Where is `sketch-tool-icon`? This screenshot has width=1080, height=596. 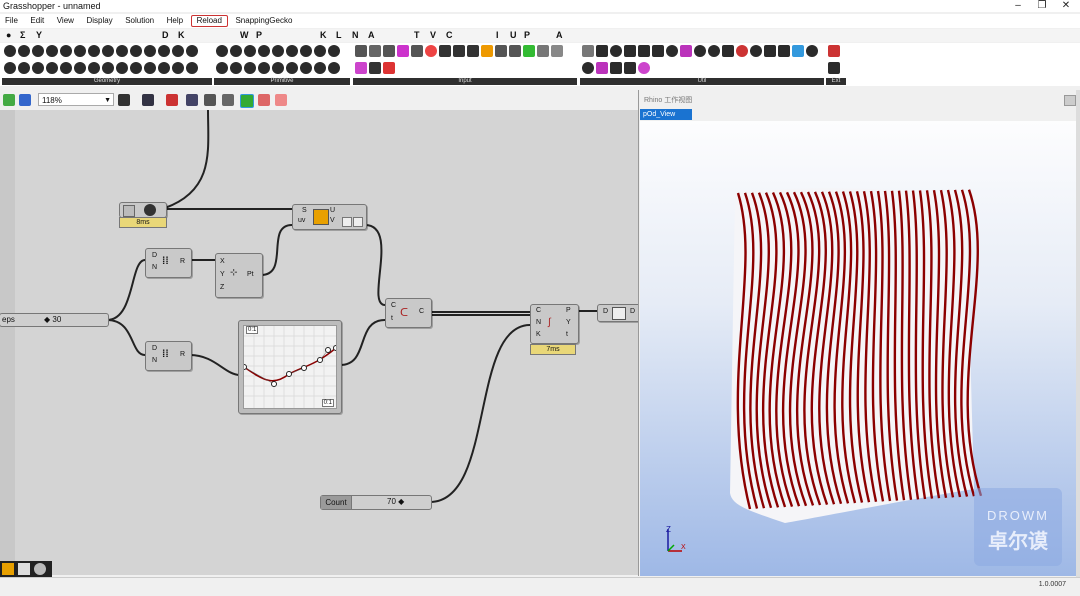
sketch-tool-icon is located at coordinates (8, 569).